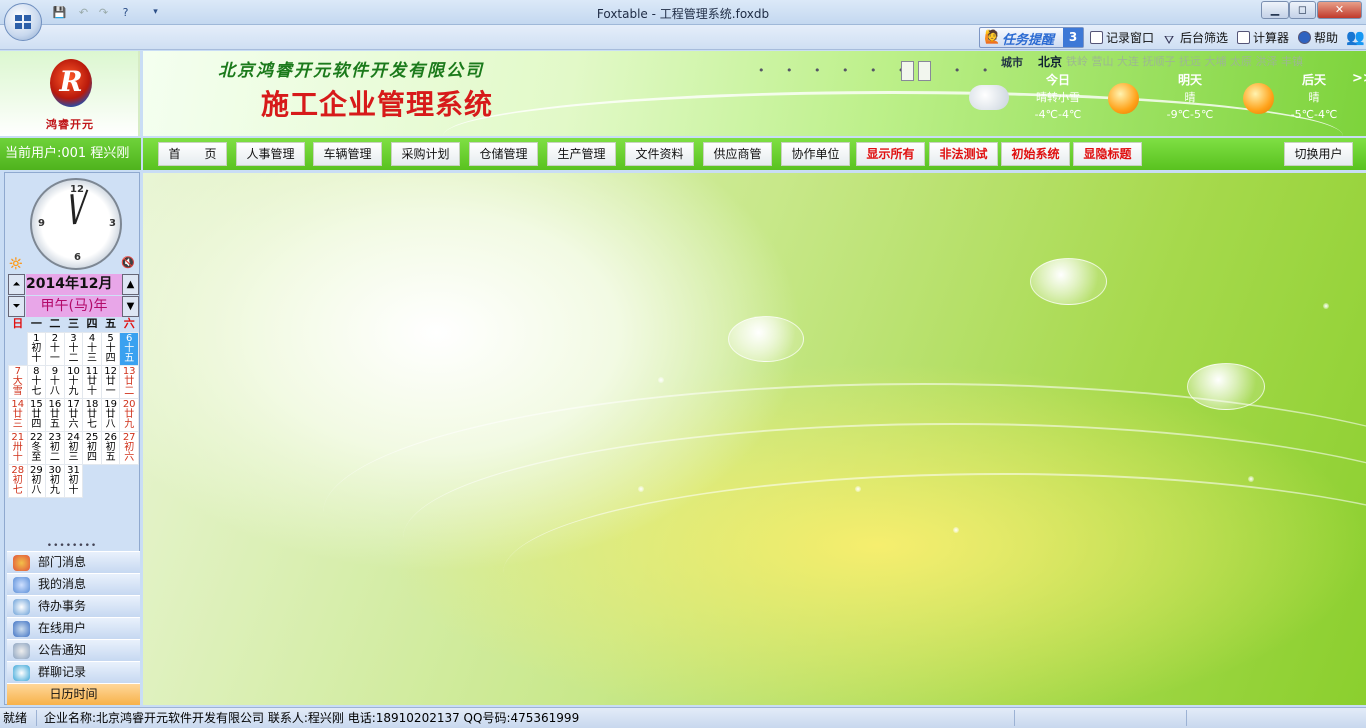 Image resolution: width=1366 pixels, height=728 pixels. I want to click on app-menu-button, so click(23, 22).